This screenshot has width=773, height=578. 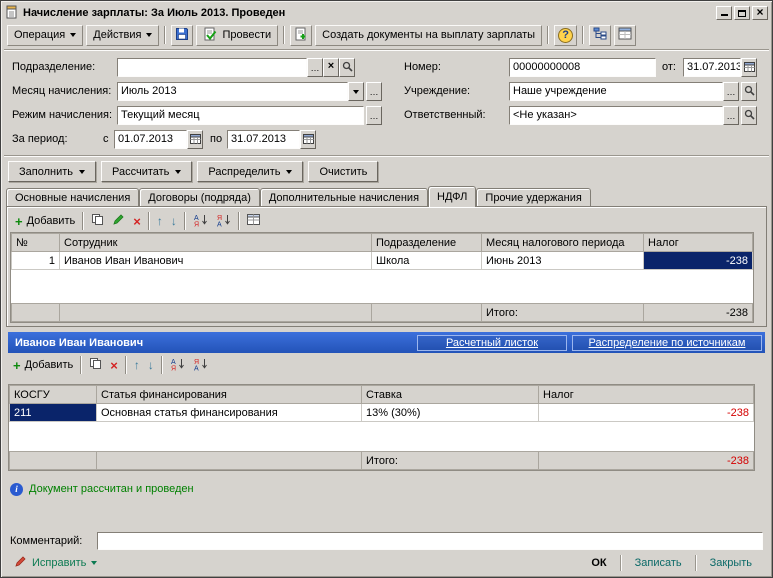 What do you see at coordinates (616, 115) in the screenshot?
I see `responsible-input: <Не указан>` at bounding box center [616, 115].